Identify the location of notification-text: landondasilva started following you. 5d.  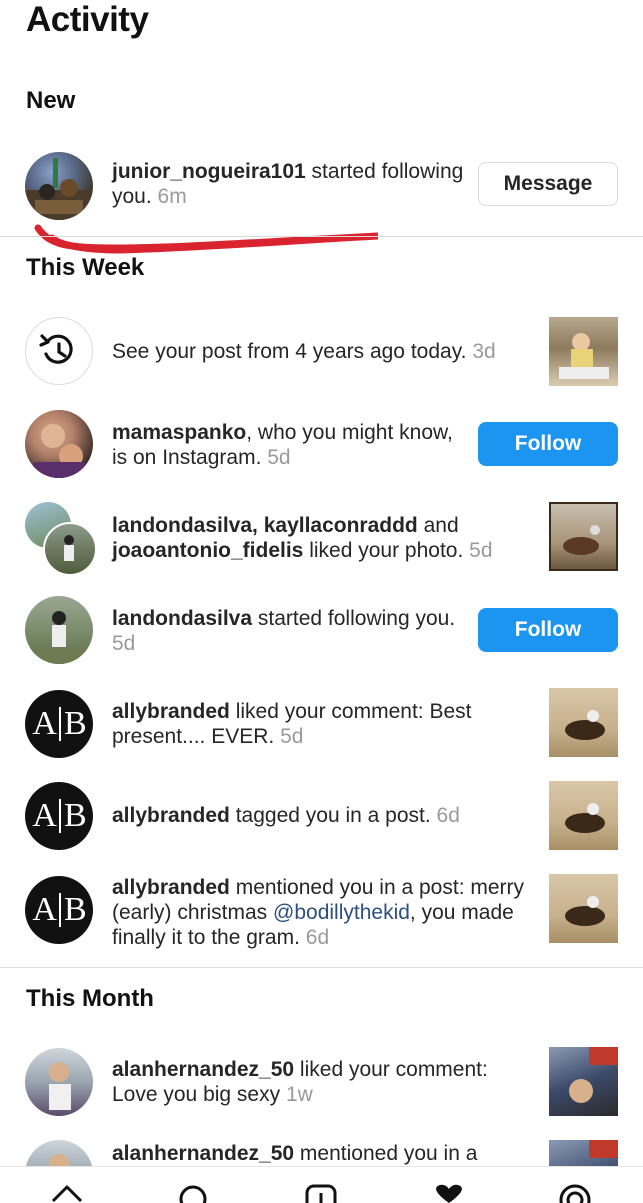
(284, 631).